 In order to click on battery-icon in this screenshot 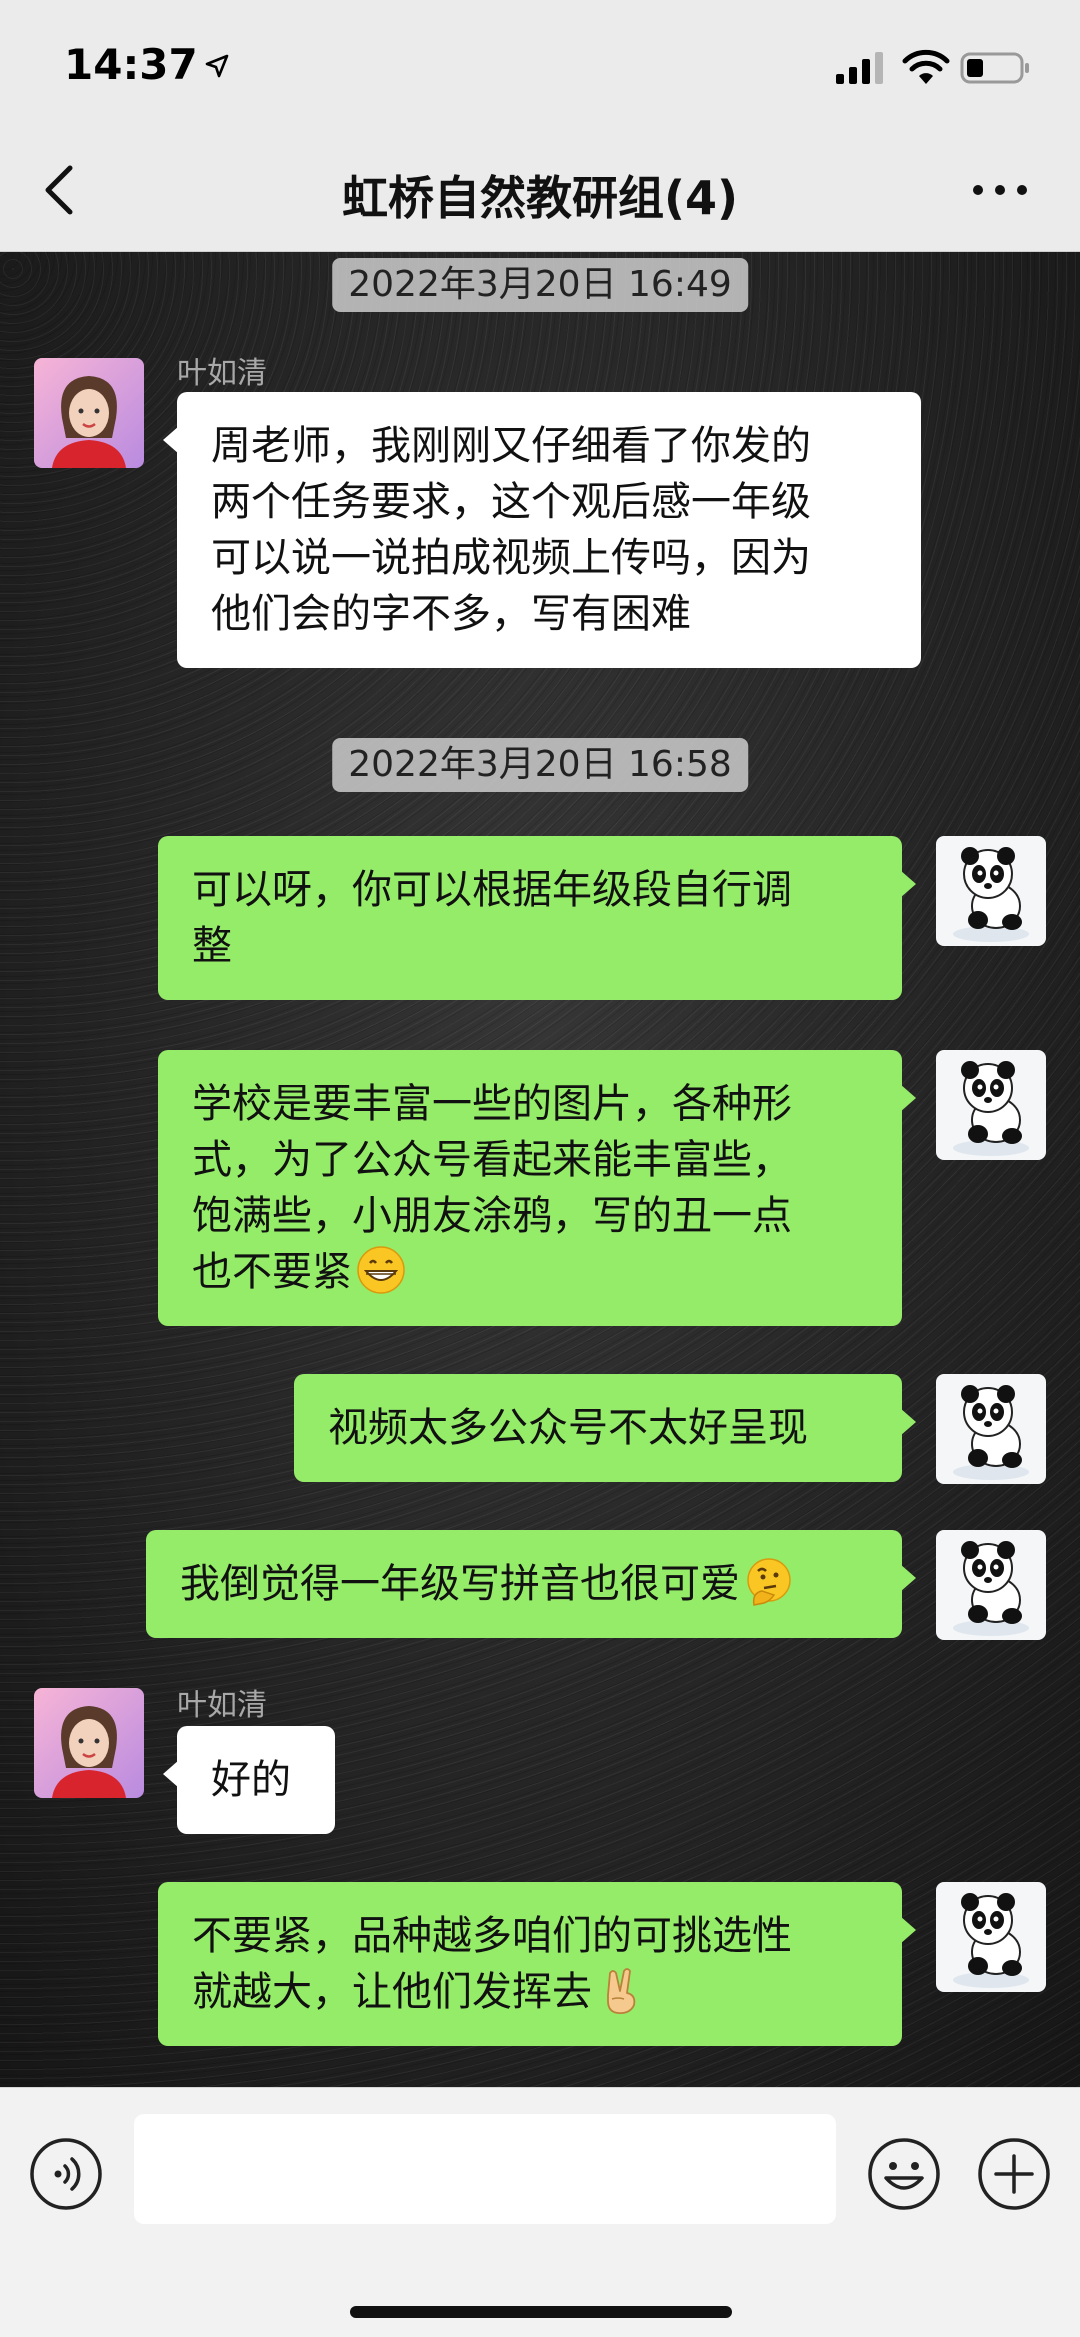, I will do `click(994, 68)`.